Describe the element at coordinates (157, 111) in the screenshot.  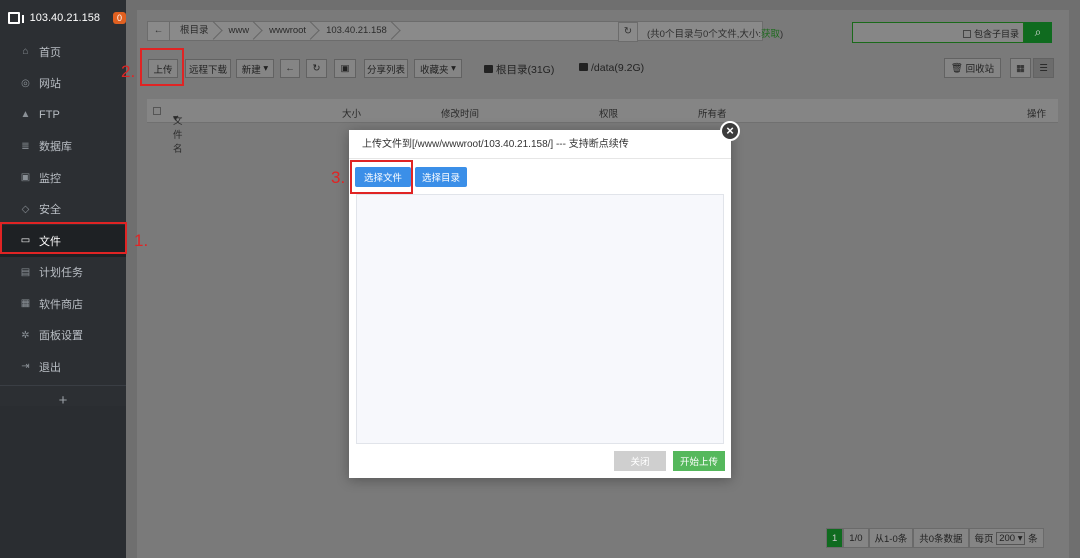
I see `select-all-checkbox` at that location.